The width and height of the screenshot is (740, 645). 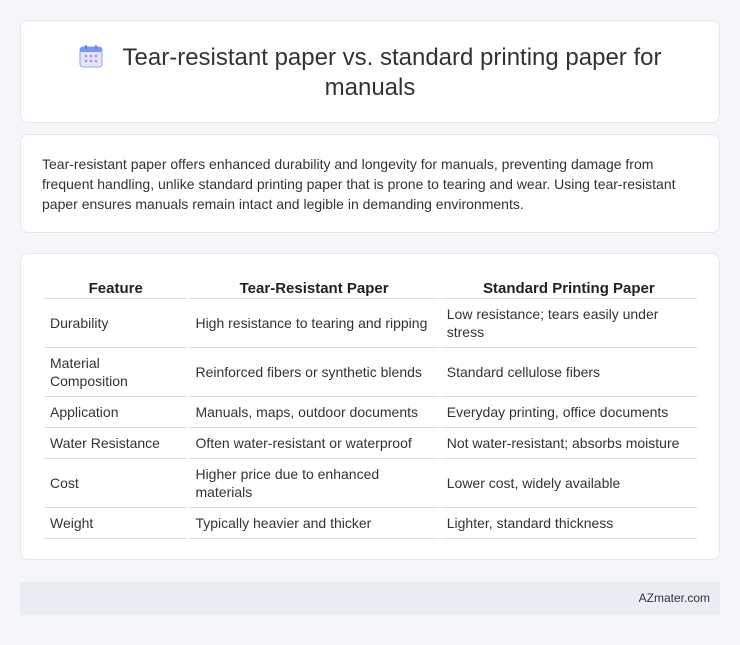 I want to click on table-cell: Application, so click(x=116, y=412).